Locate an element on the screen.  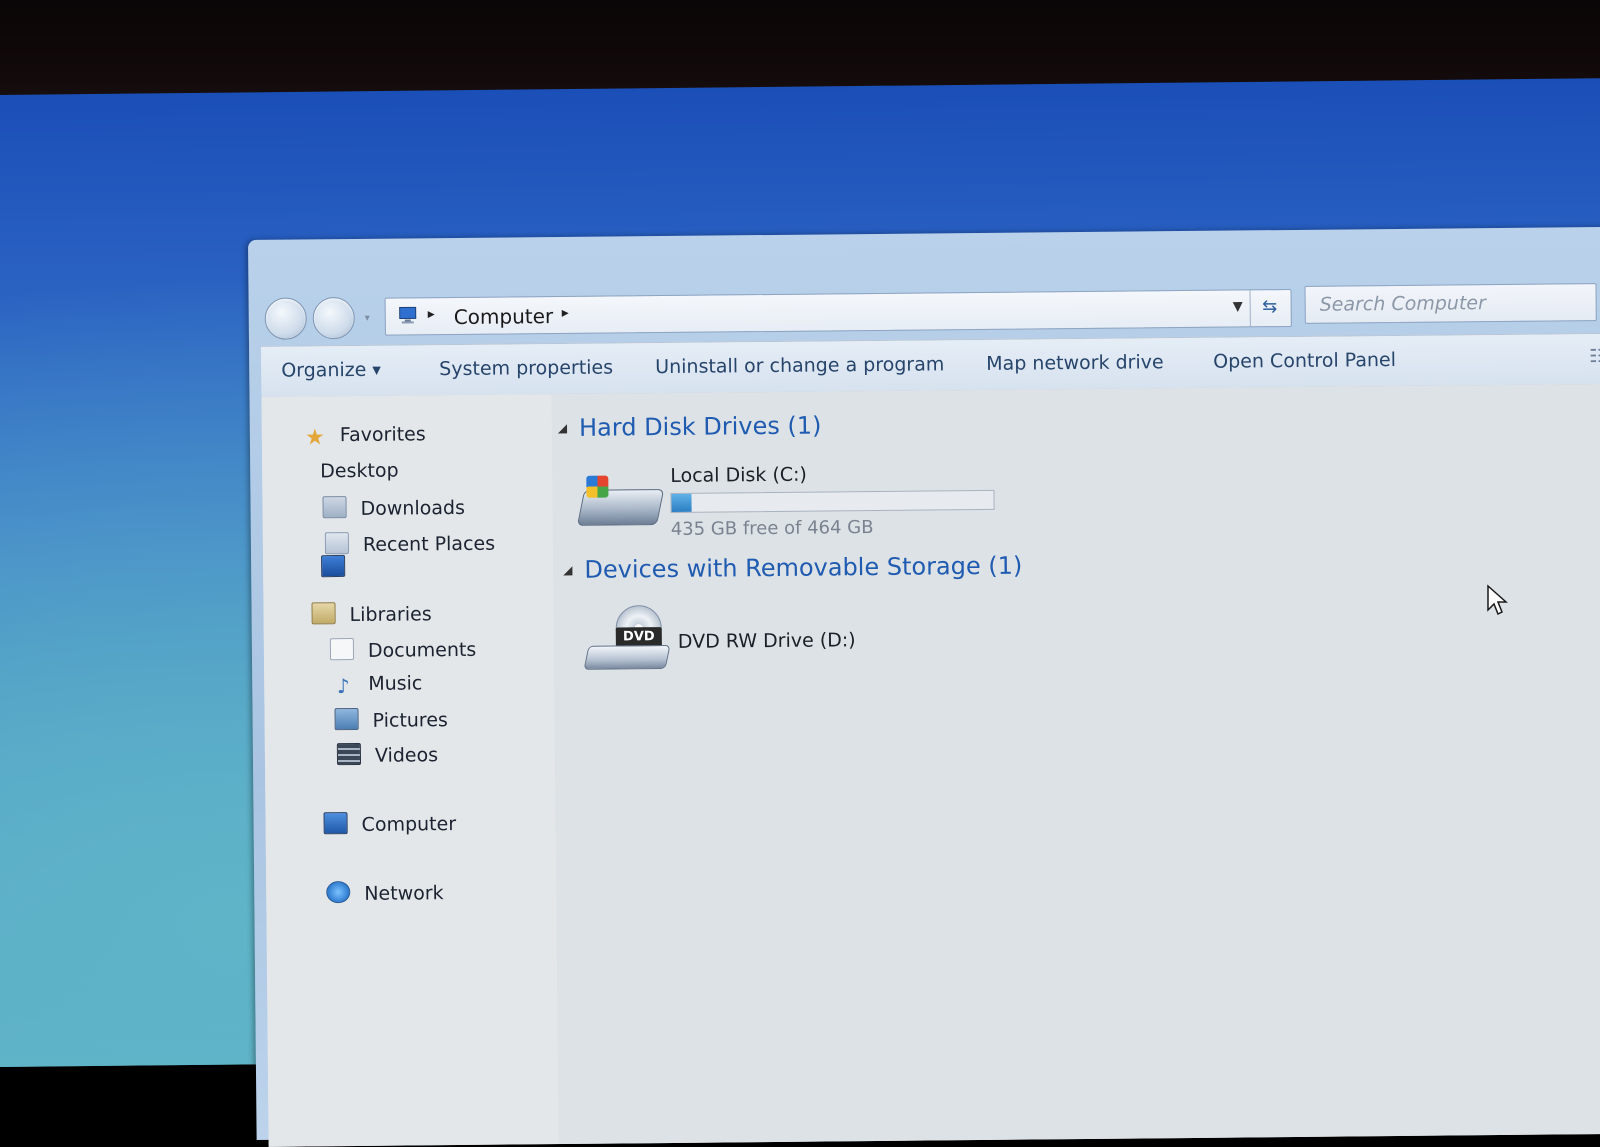
back-button is located at coordinates (285, 318).